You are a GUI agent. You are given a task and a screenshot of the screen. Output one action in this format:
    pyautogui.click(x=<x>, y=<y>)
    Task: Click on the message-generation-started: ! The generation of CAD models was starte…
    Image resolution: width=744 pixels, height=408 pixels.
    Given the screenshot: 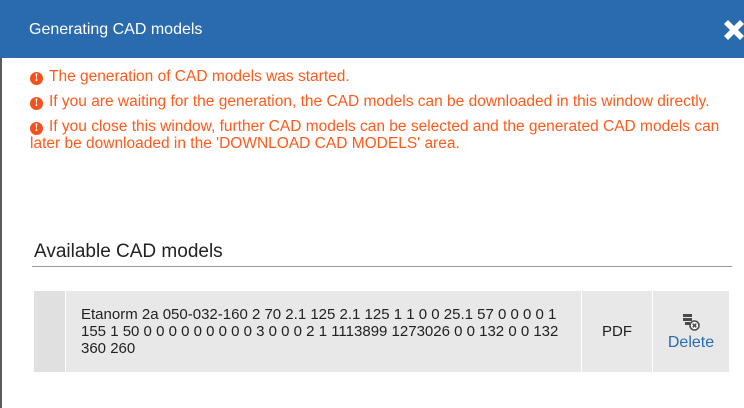 What is the action you would take?
    pyautogui.click(x=380, y=76)
    